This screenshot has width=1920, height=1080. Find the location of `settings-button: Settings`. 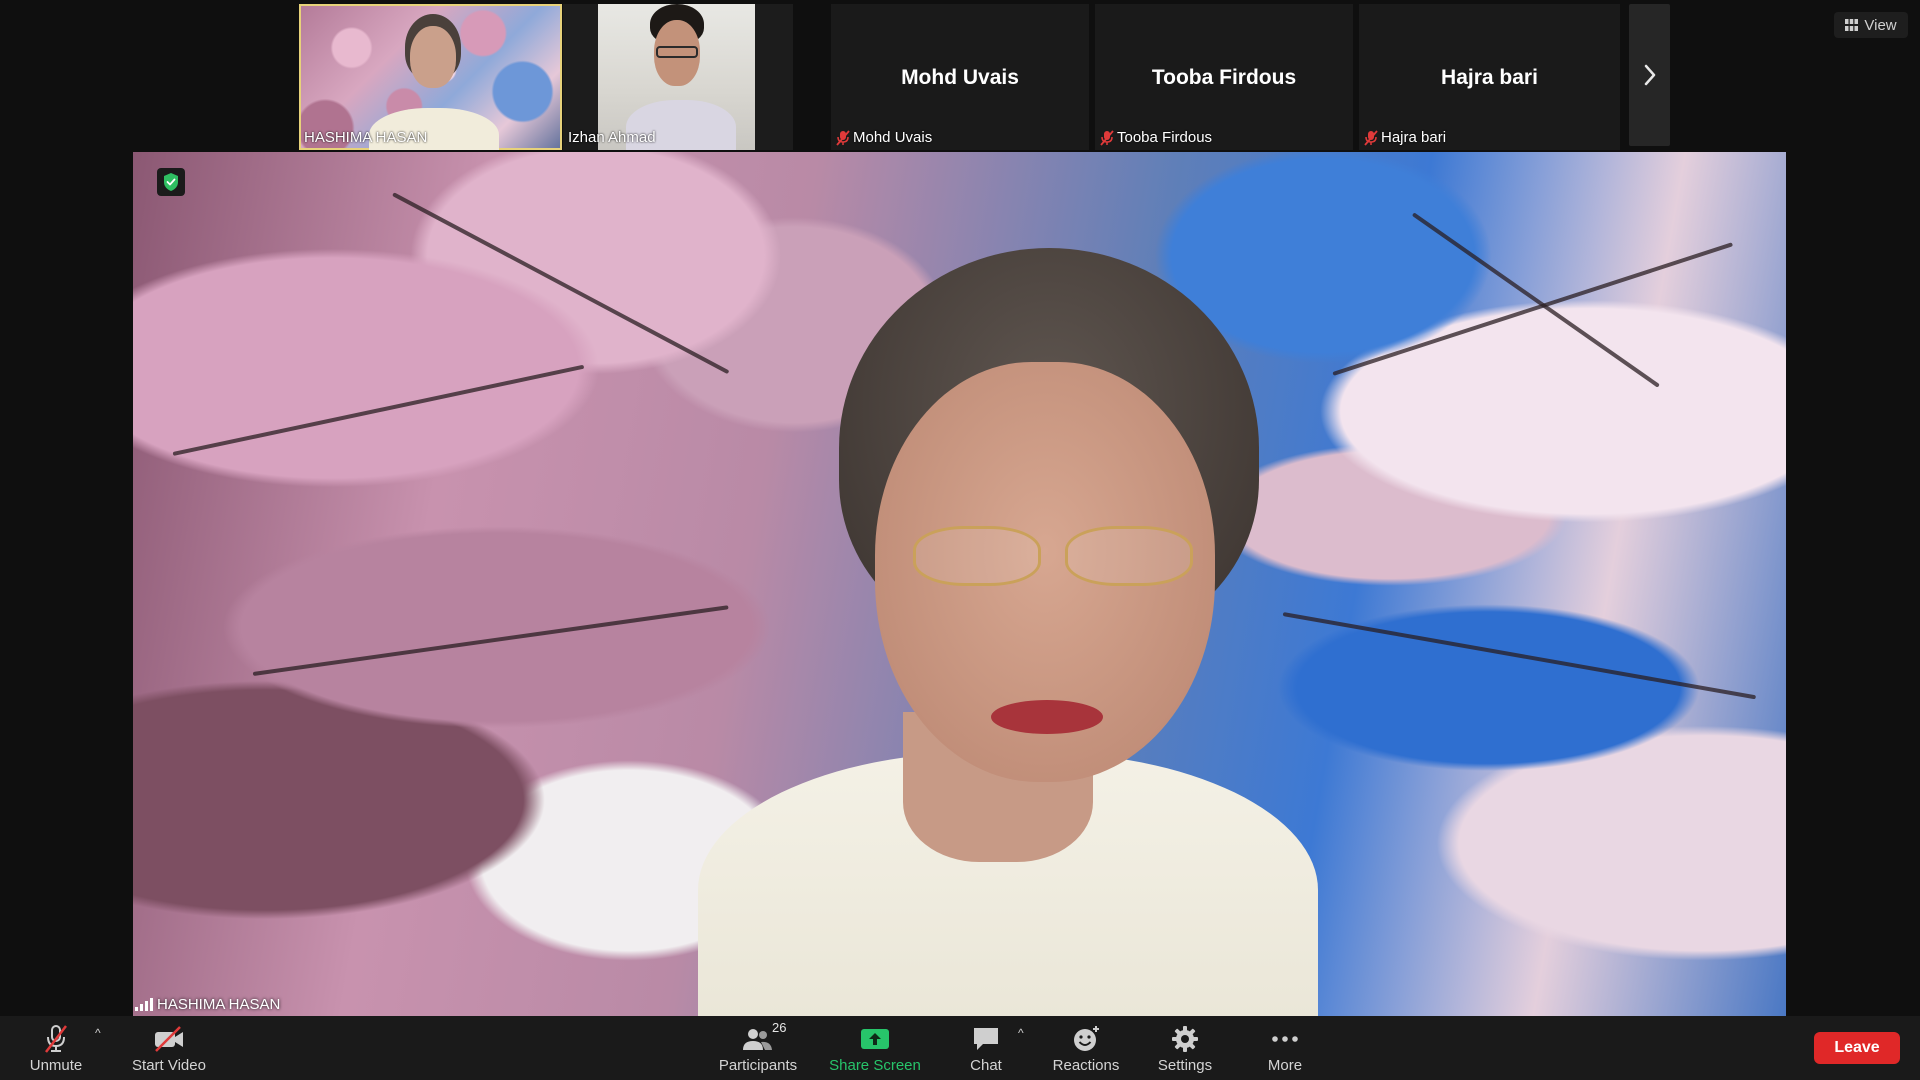

settings-button: Settings is located at coordinates (1185, 1048).